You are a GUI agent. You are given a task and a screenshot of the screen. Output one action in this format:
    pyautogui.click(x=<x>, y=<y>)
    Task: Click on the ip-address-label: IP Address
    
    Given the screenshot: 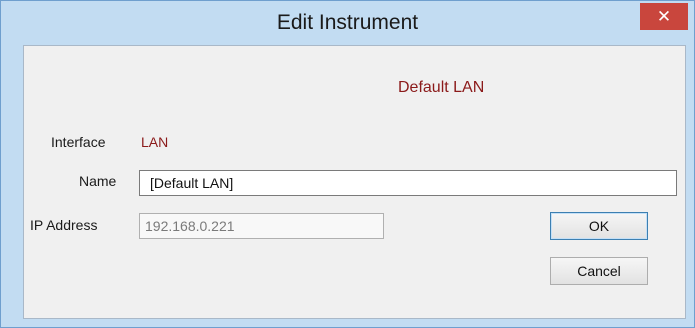 What is the action you would take?
    pyautogui.click(x=64, y=225)
    